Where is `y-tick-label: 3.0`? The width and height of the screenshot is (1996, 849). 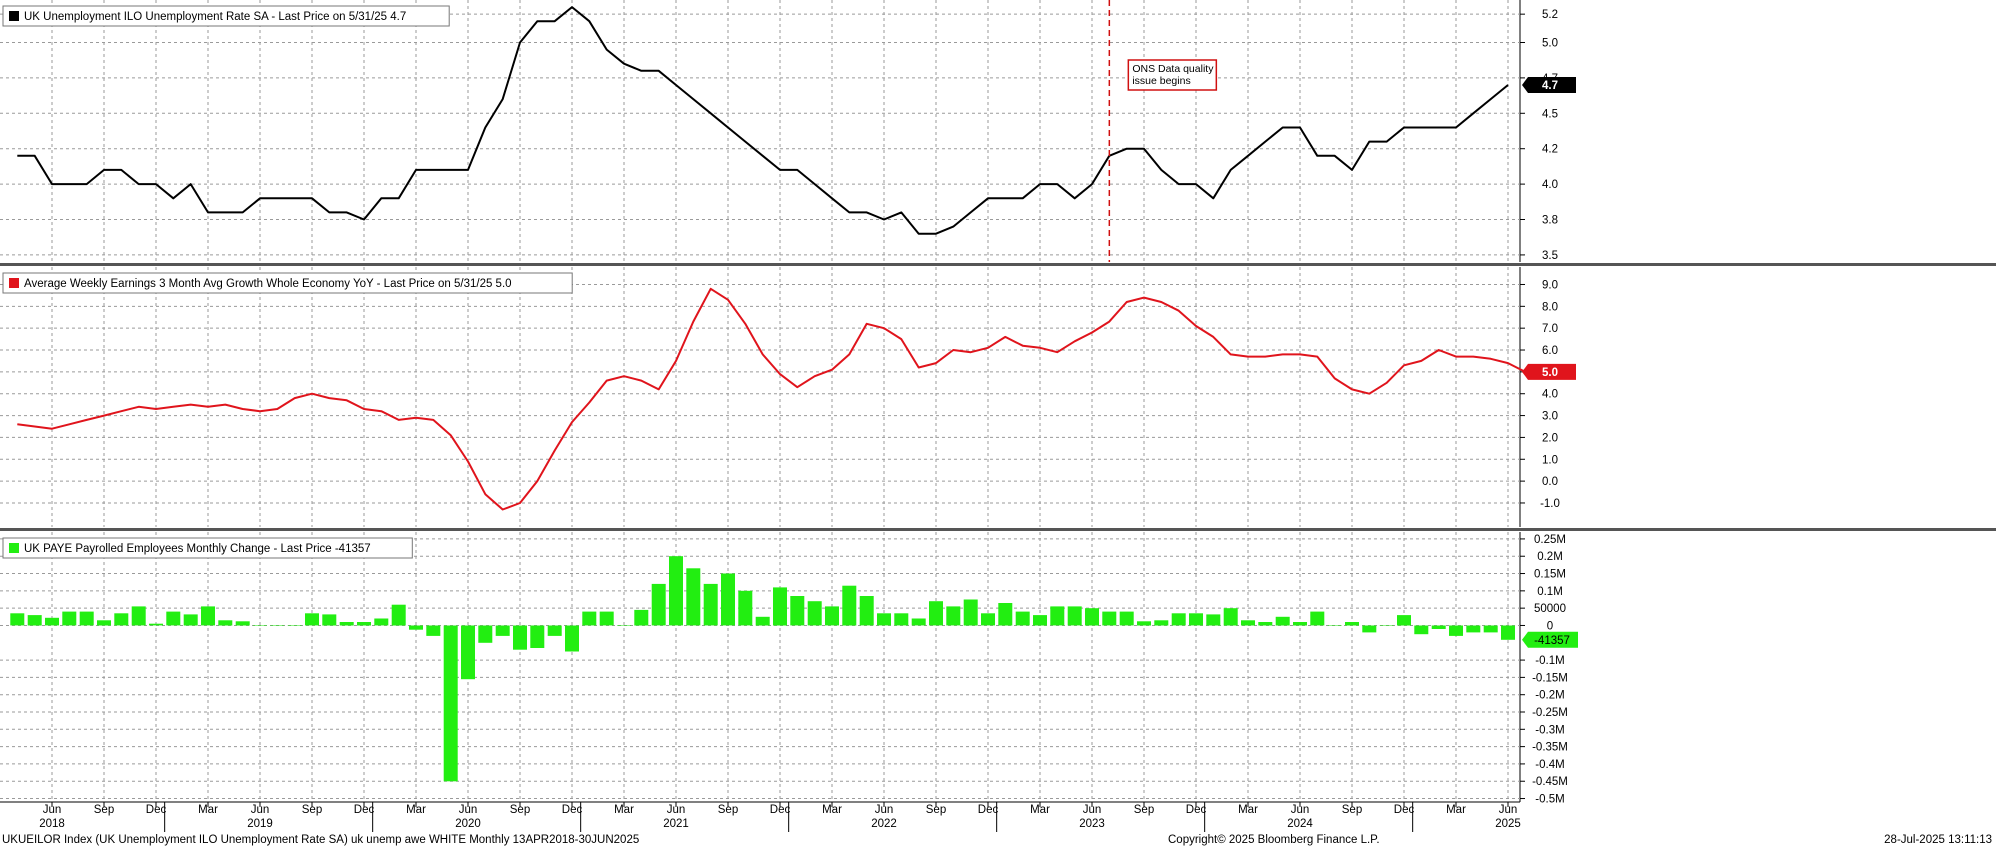 y-tick-label: 3.0 is located at coordinates (1550, 417).